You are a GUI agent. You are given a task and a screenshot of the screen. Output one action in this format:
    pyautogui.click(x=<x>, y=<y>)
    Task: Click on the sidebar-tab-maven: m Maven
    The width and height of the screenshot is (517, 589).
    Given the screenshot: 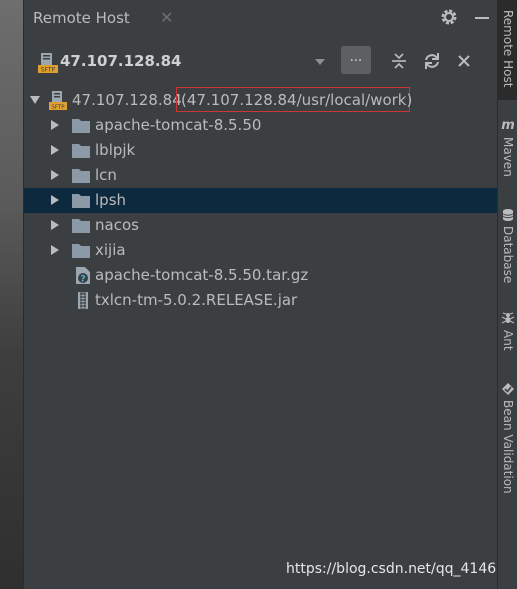 What is the action you would take?
    pyautogui.click(x=507, y=153)
    